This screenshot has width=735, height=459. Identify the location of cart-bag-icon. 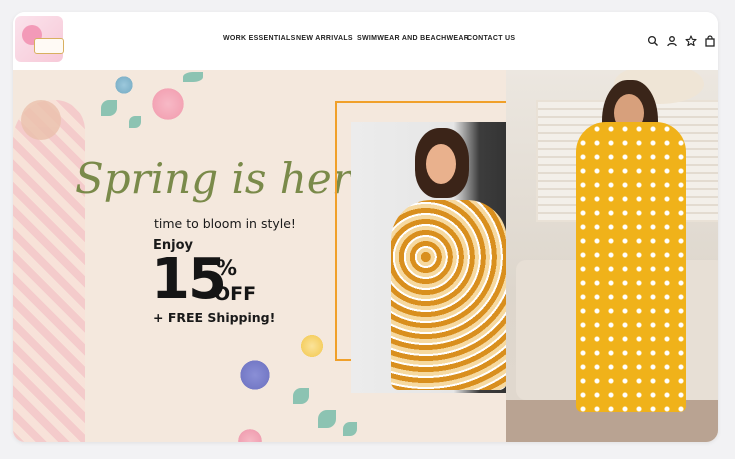
(710, 41).